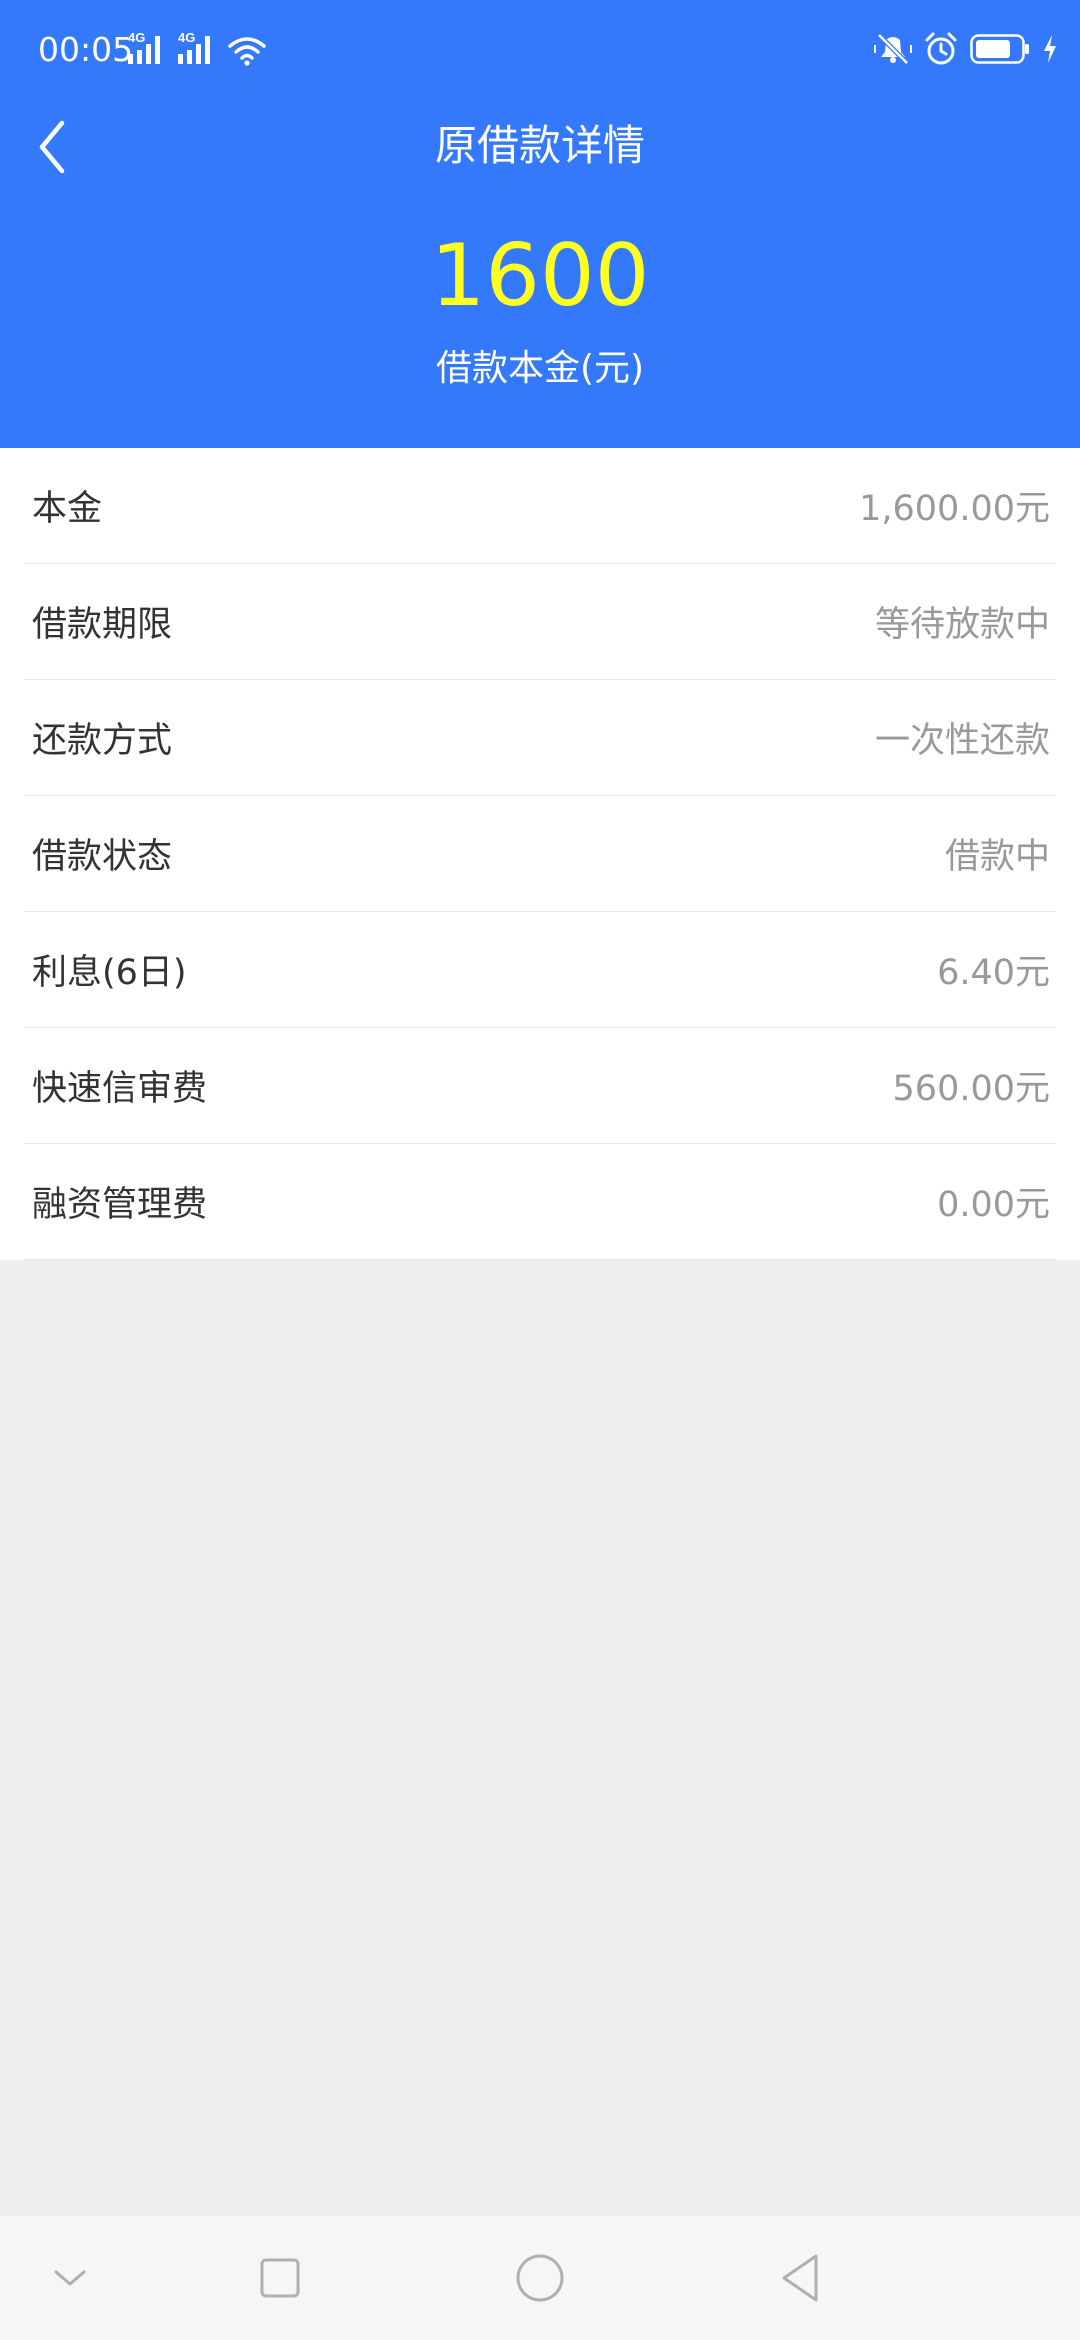 The width and height of the screenshot is (1080, 2340). I want to click on detail-value: 0.00元, so click(993, 1205).